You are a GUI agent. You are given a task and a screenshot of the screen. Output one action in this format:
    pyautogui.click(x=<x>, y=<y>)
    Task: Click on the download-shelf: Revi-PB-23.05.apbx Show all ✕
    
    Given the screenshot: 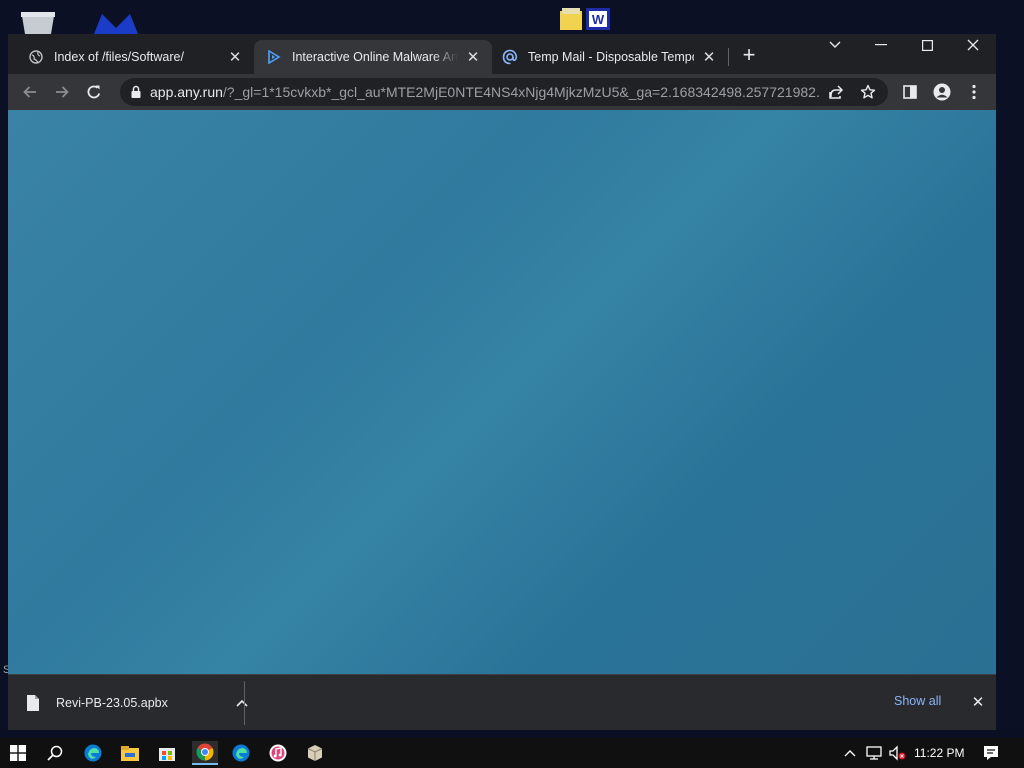 What is the action you would take?
    pyautogui.click(x=502, y=702)
    